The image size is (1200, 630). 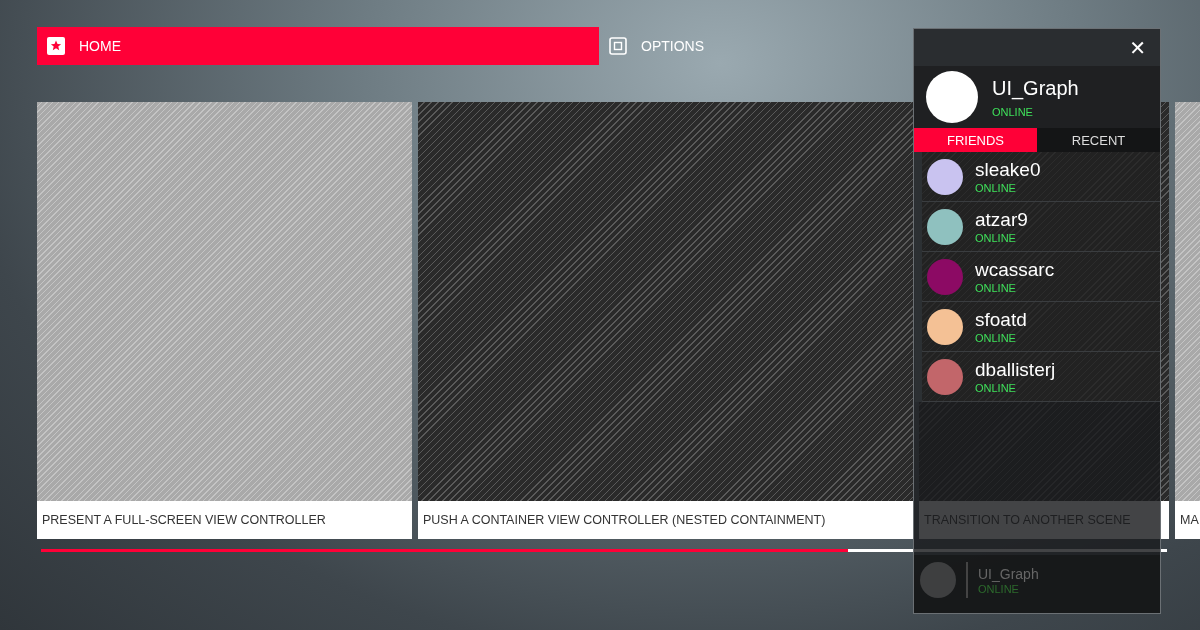 What do you see at coordinates (1187, 520) in the screenshot?
I see `card-title: MA` at bounding box center [1187, 520].